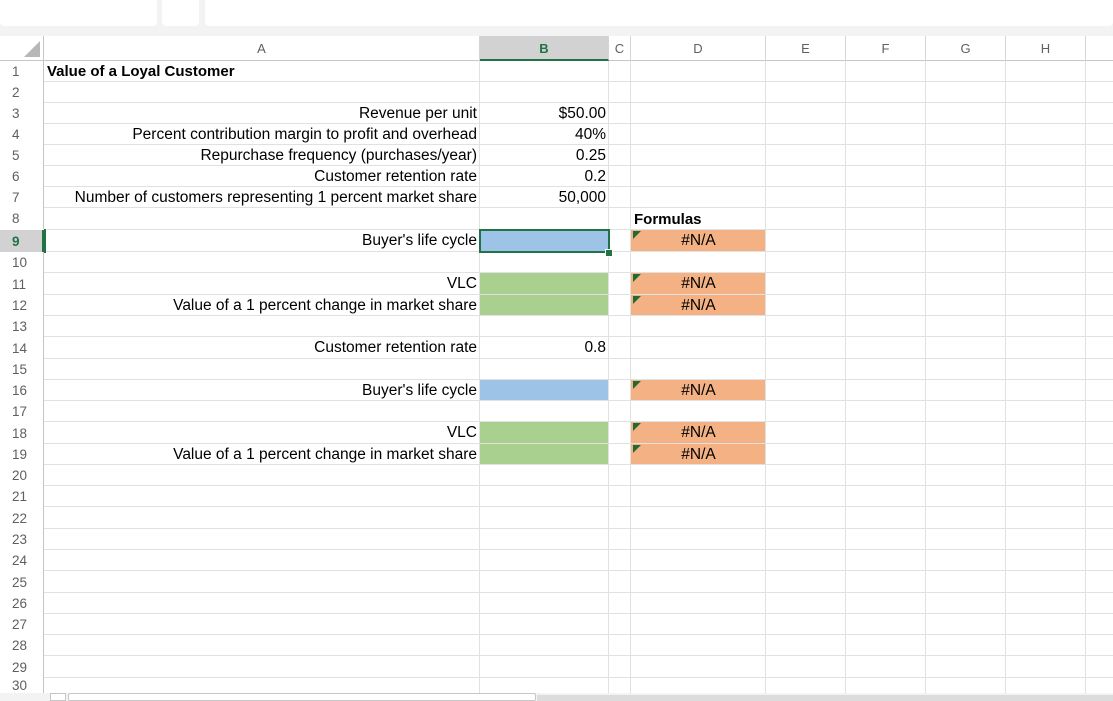  Describe the element at coordinates (544, 113) in the screenshot. I see `revenue-value: $50.00` at that location.